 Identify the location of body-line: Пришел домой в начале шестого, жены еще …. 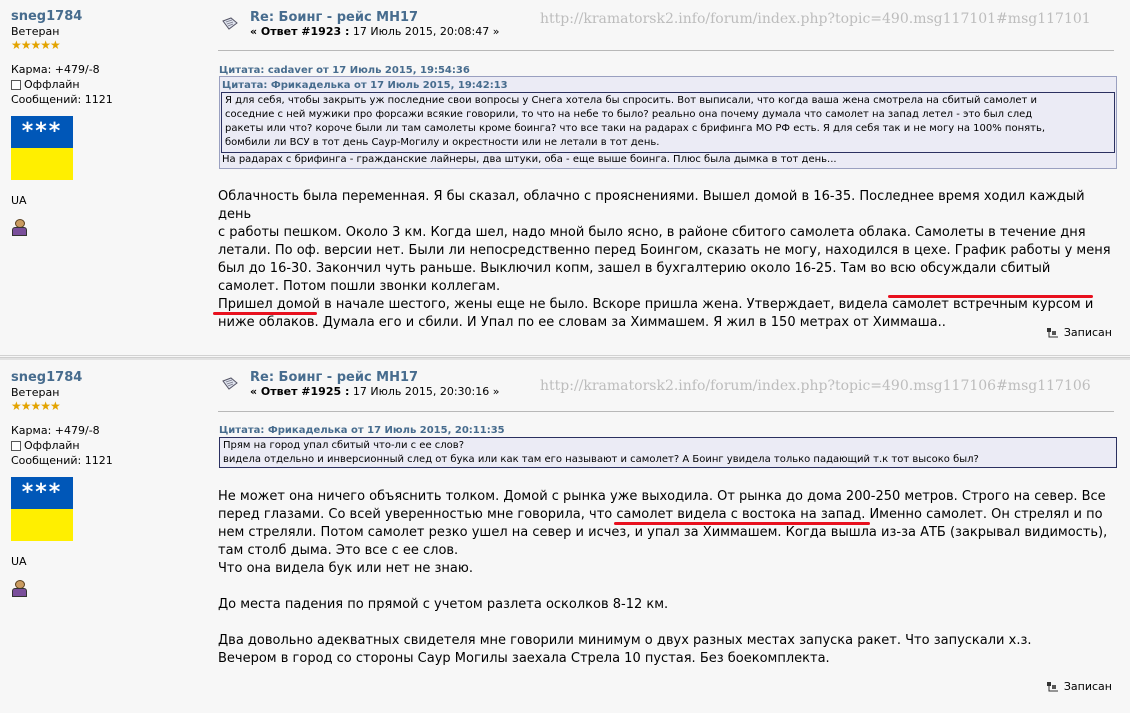
(656, 304).